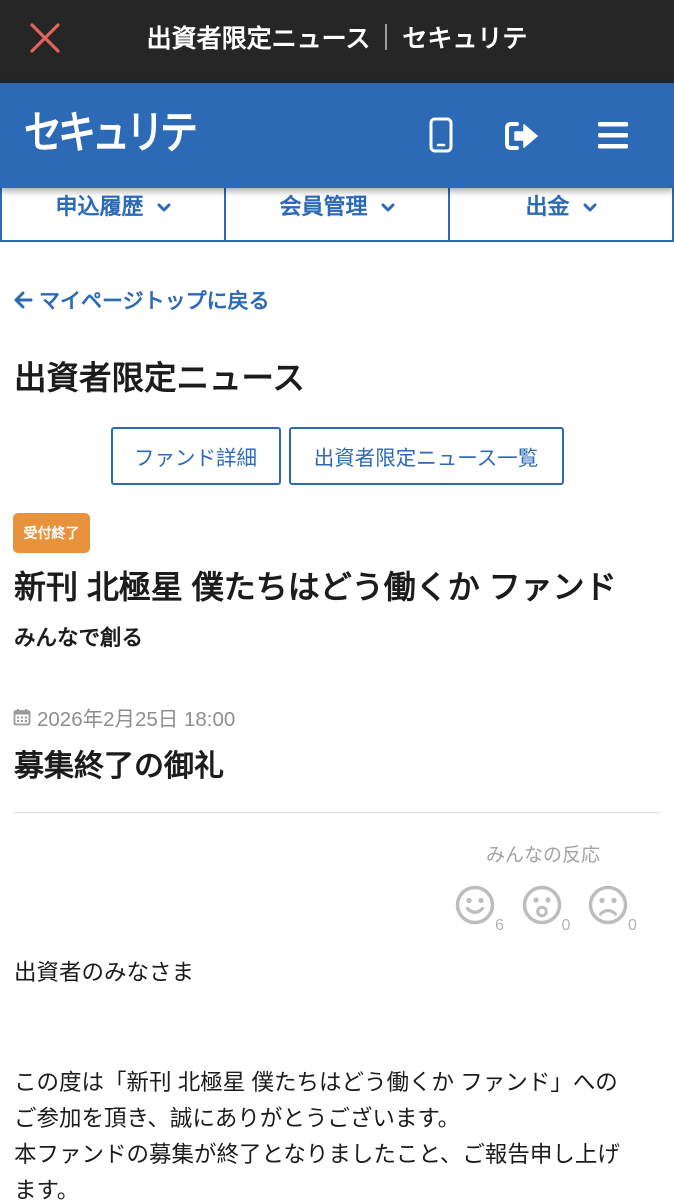 The width and height of the screenshot is (674, 1200). What do you see at coordinates (547, 206) in the screenshot?
I see `nav-tab-label: 出金` at bounding box center [547, 206].